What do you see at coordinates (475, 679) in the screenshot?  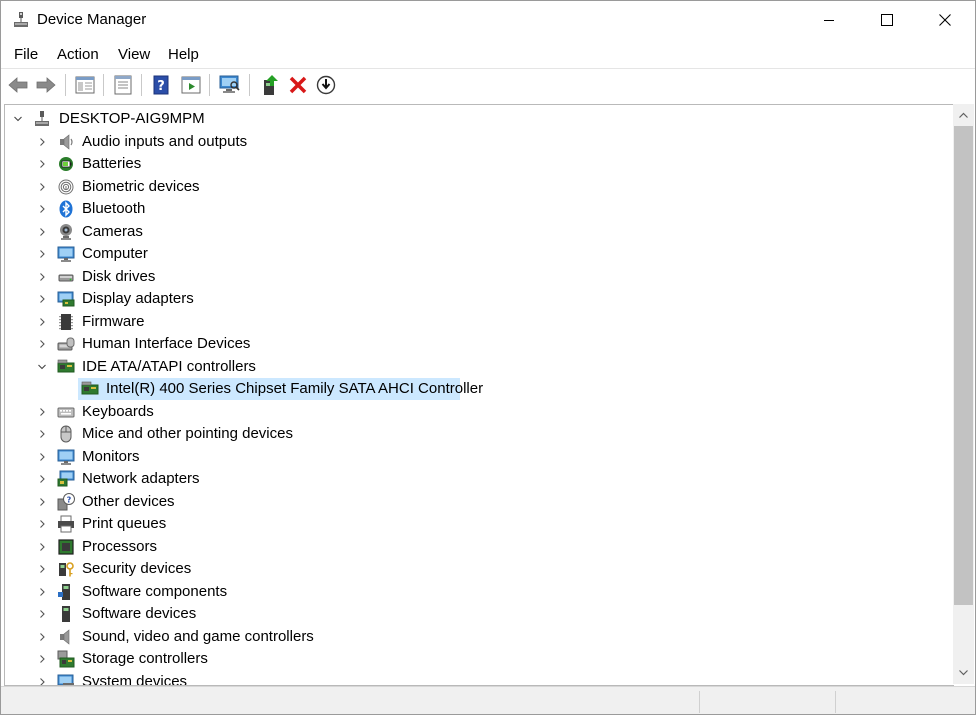 I see `tree-category: System devices` at bounding box center [475, 679].